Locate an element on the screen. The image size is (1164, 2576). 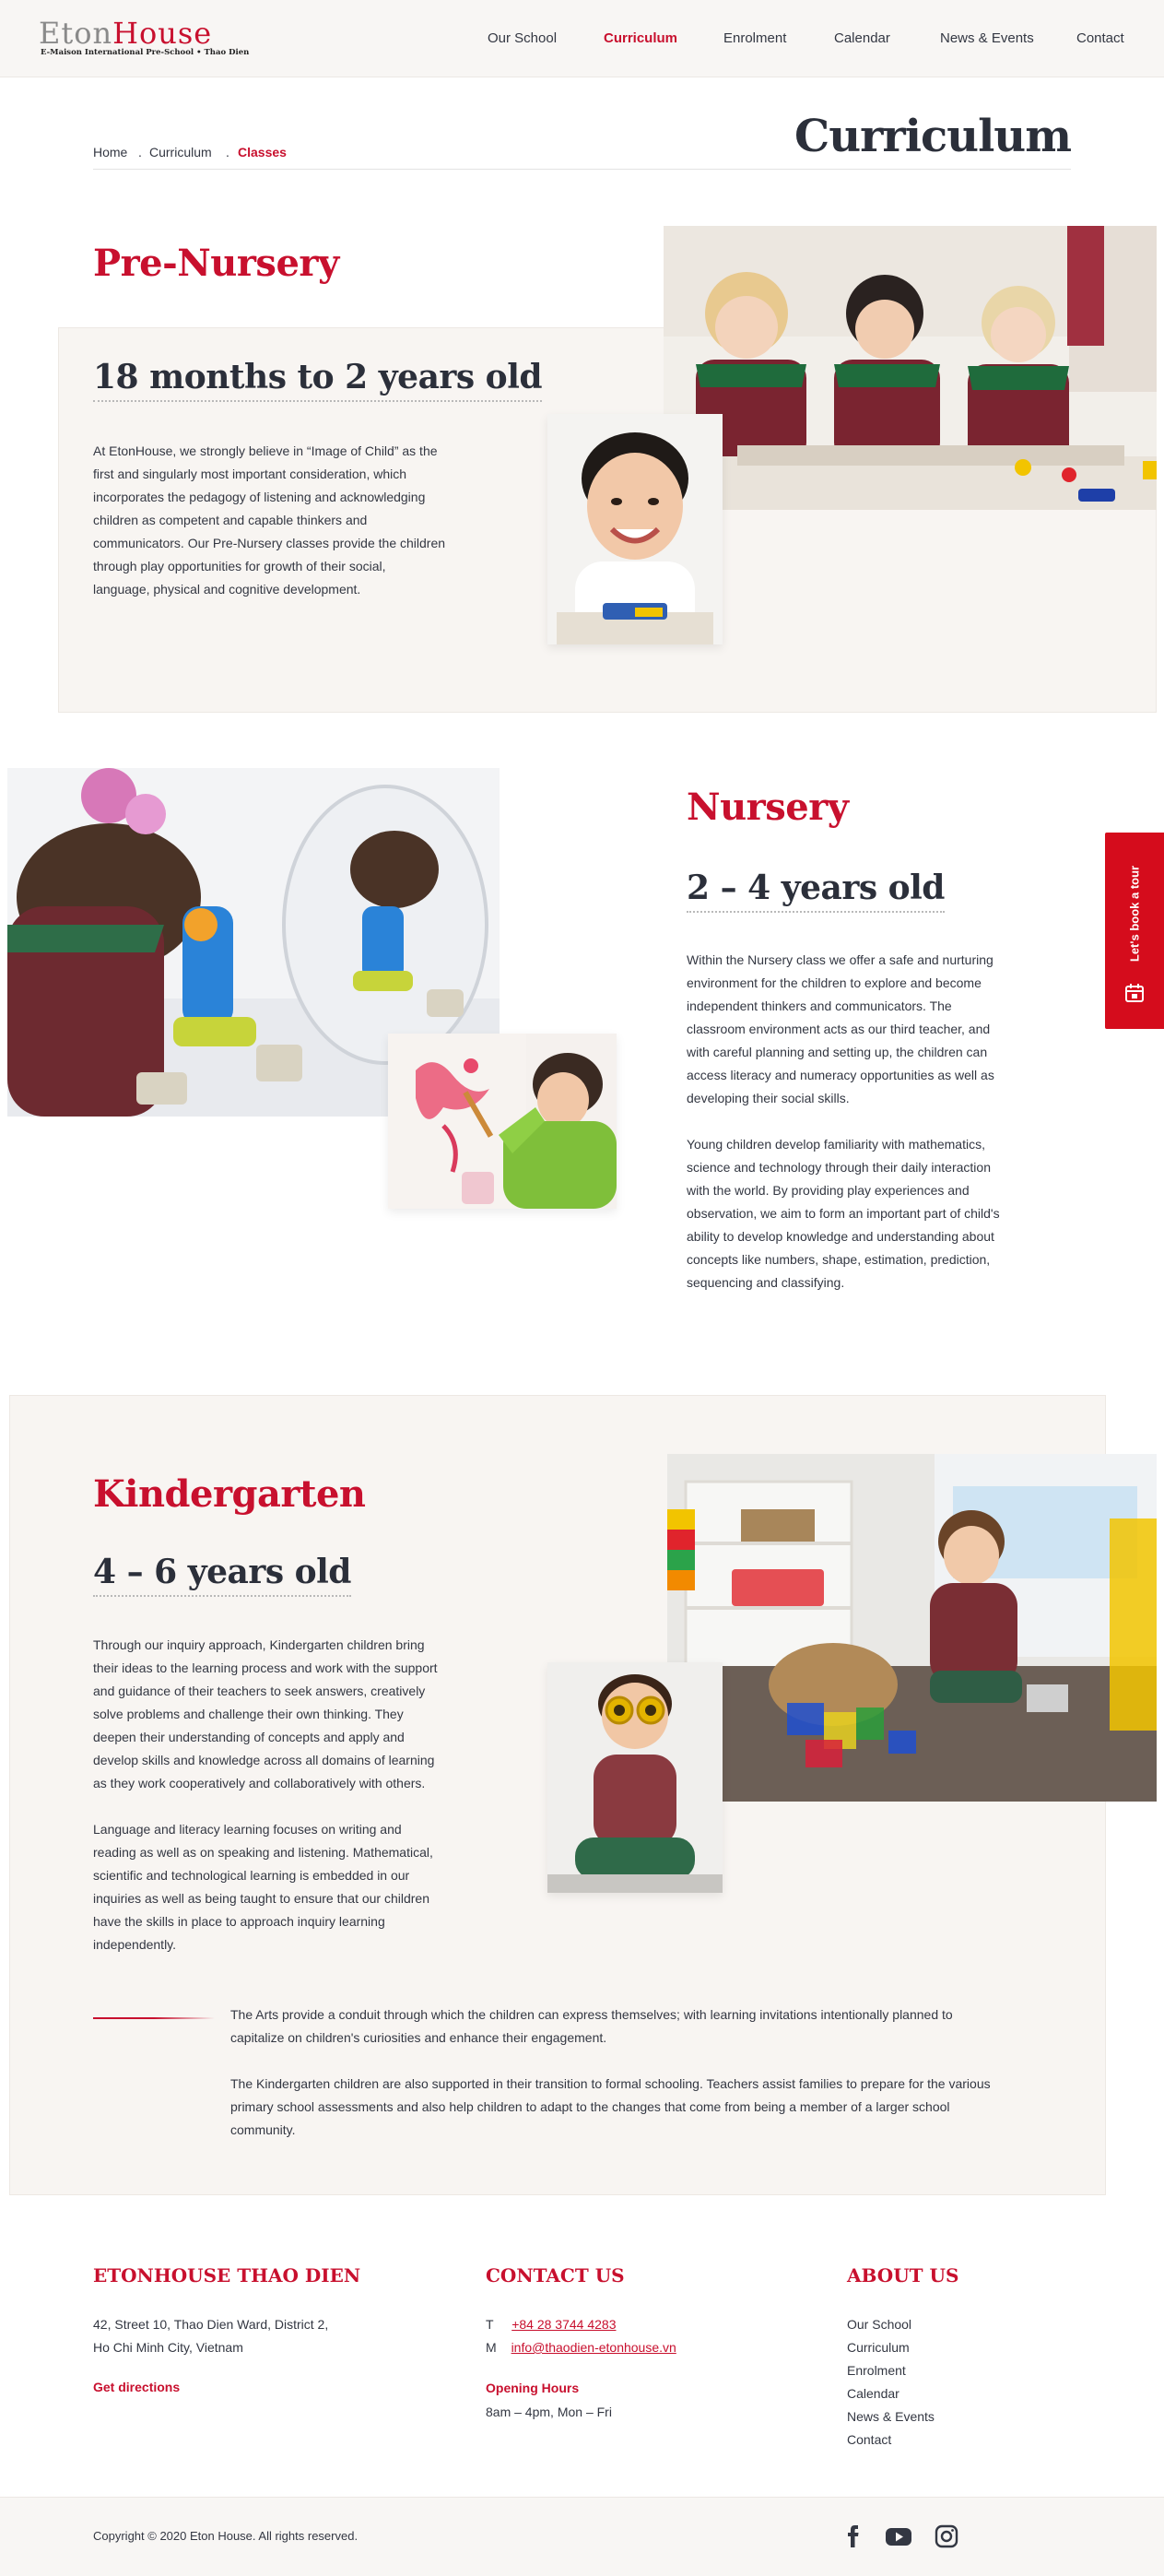
footer-link-curriculum: Curriculum is located at coordinates (878, 2347).